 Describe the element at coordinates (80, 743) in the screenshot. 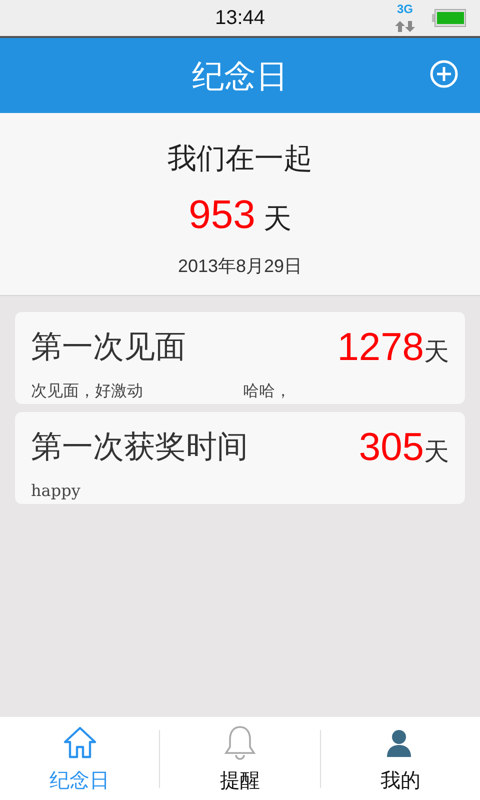

I see `home-icon` at that location.